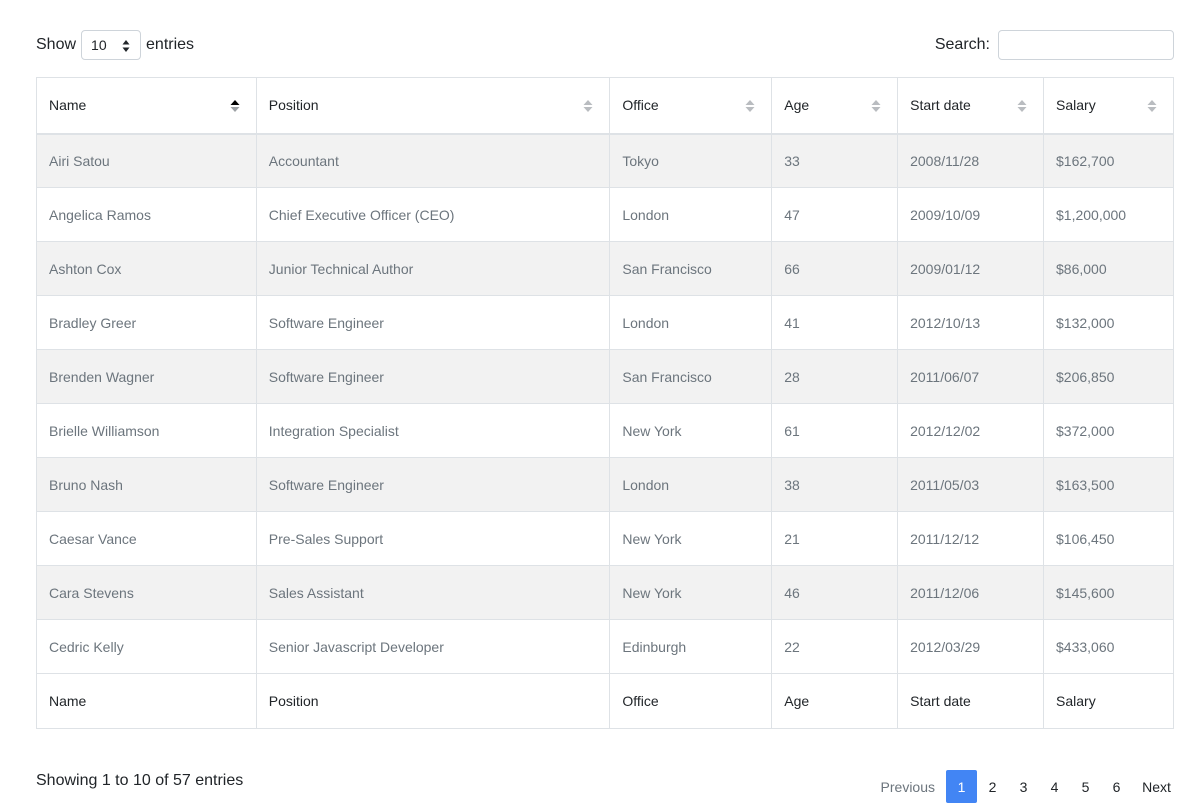 The image size is (1198, 804). What do you see at coordinates (433, 701) in the screenshot?
I see `footer-header-position: Position` at bounding box center [433, 701].